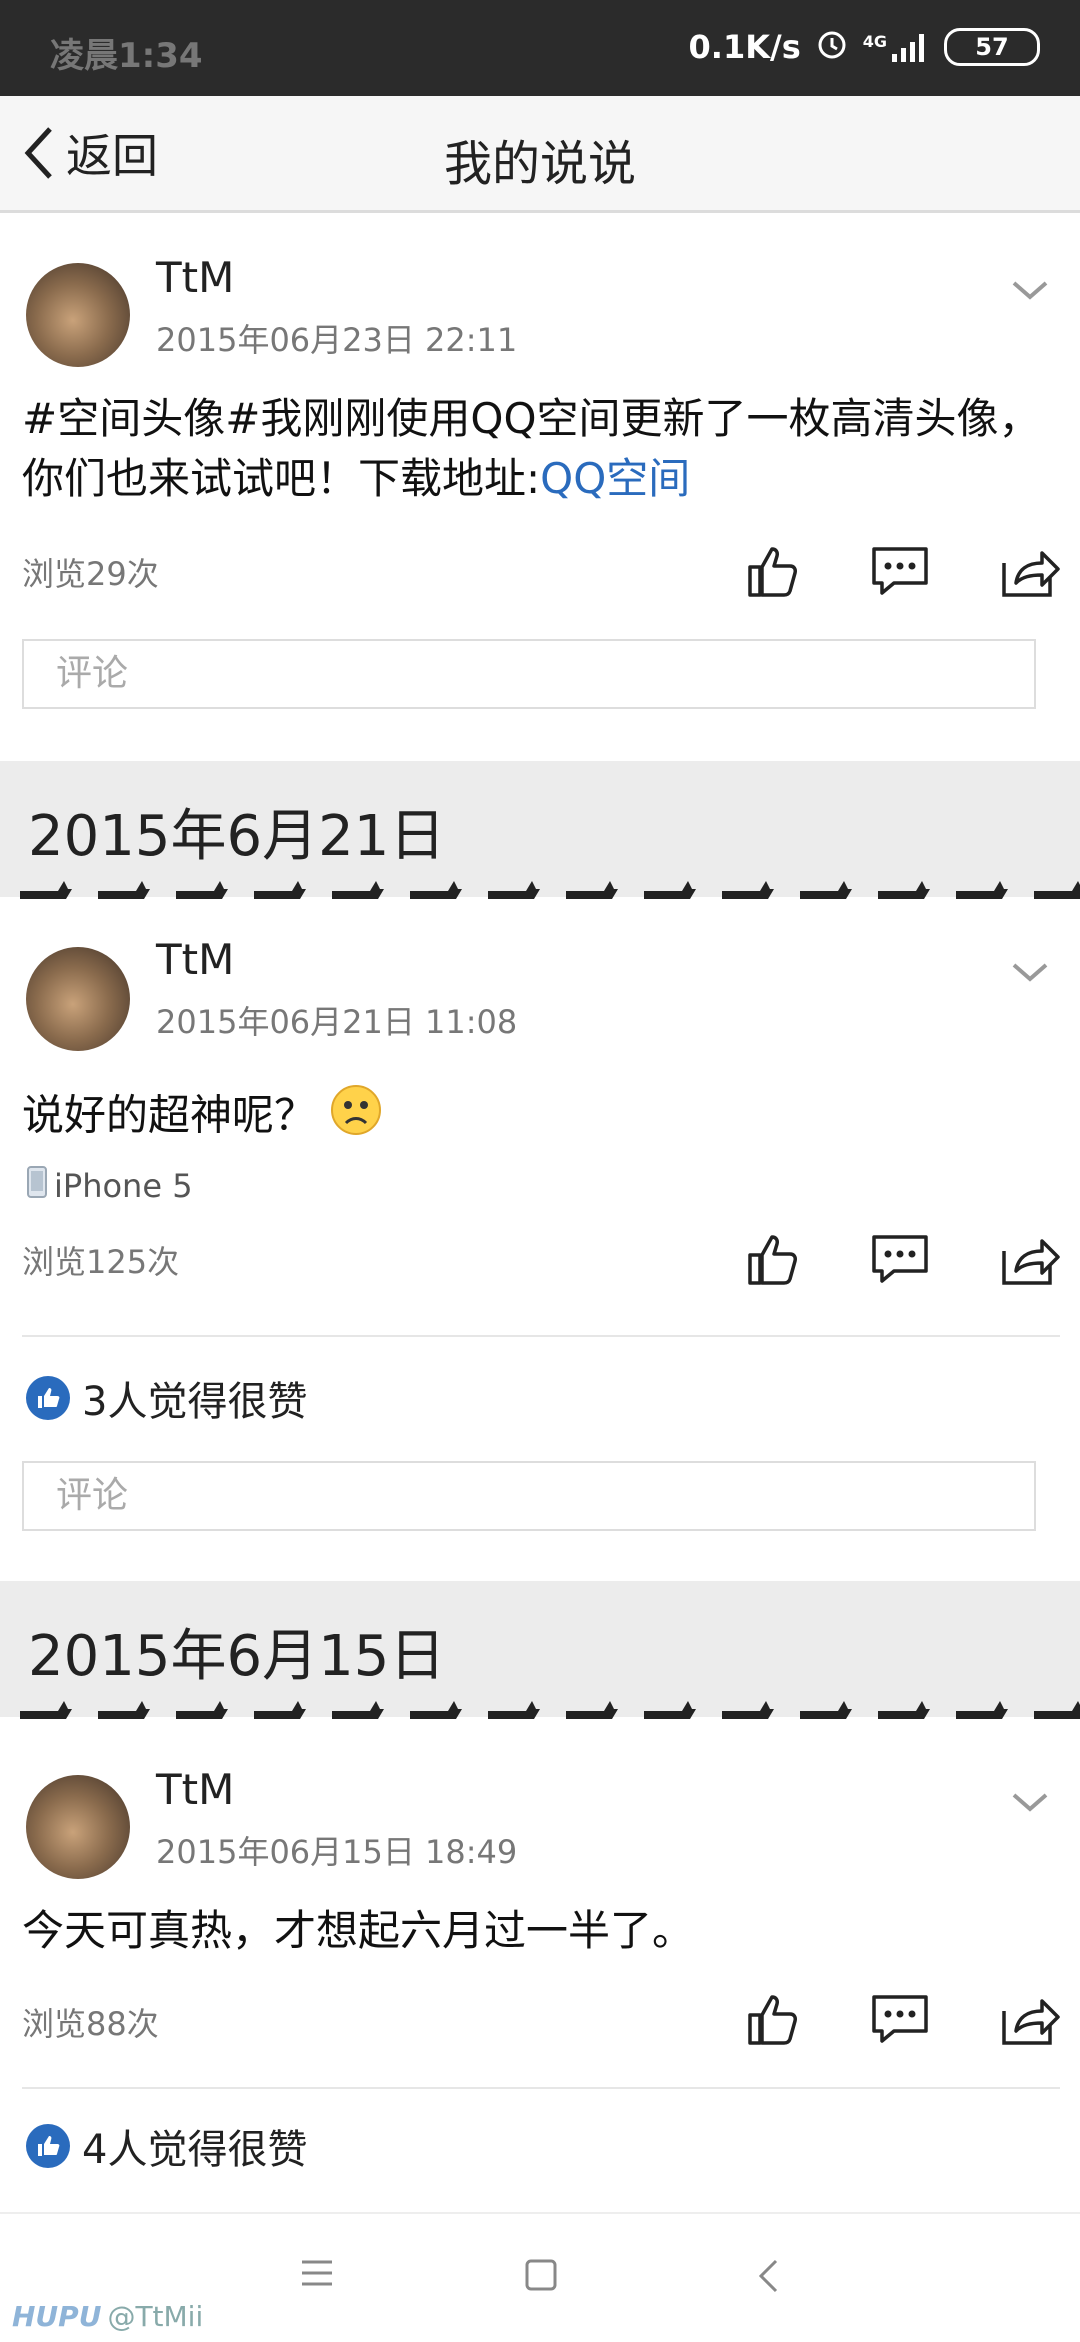 The image size is (1080, 2342). I want to click on network-speed: 0.1K/s, so click(744, 47).